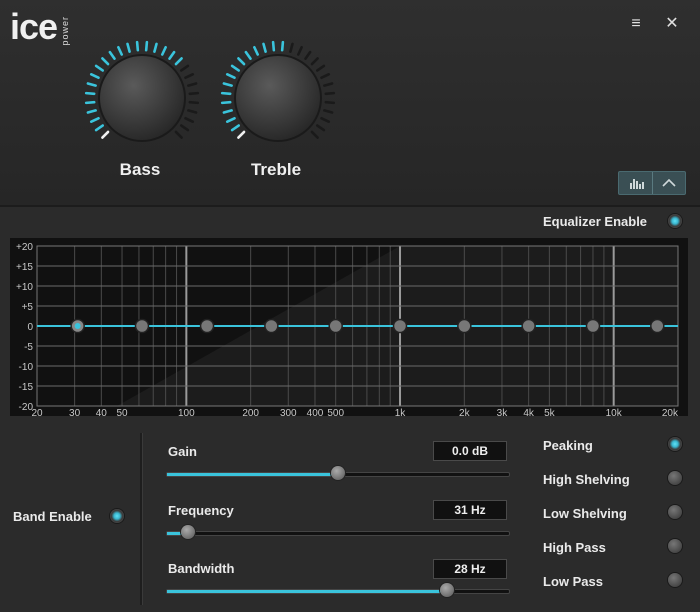 The height and width of the screenshot is (612, 700). What do you see at coordinates (672, 24) in the screenshot?
I see `close-icon: ✕` at bounding box center [672, 24].